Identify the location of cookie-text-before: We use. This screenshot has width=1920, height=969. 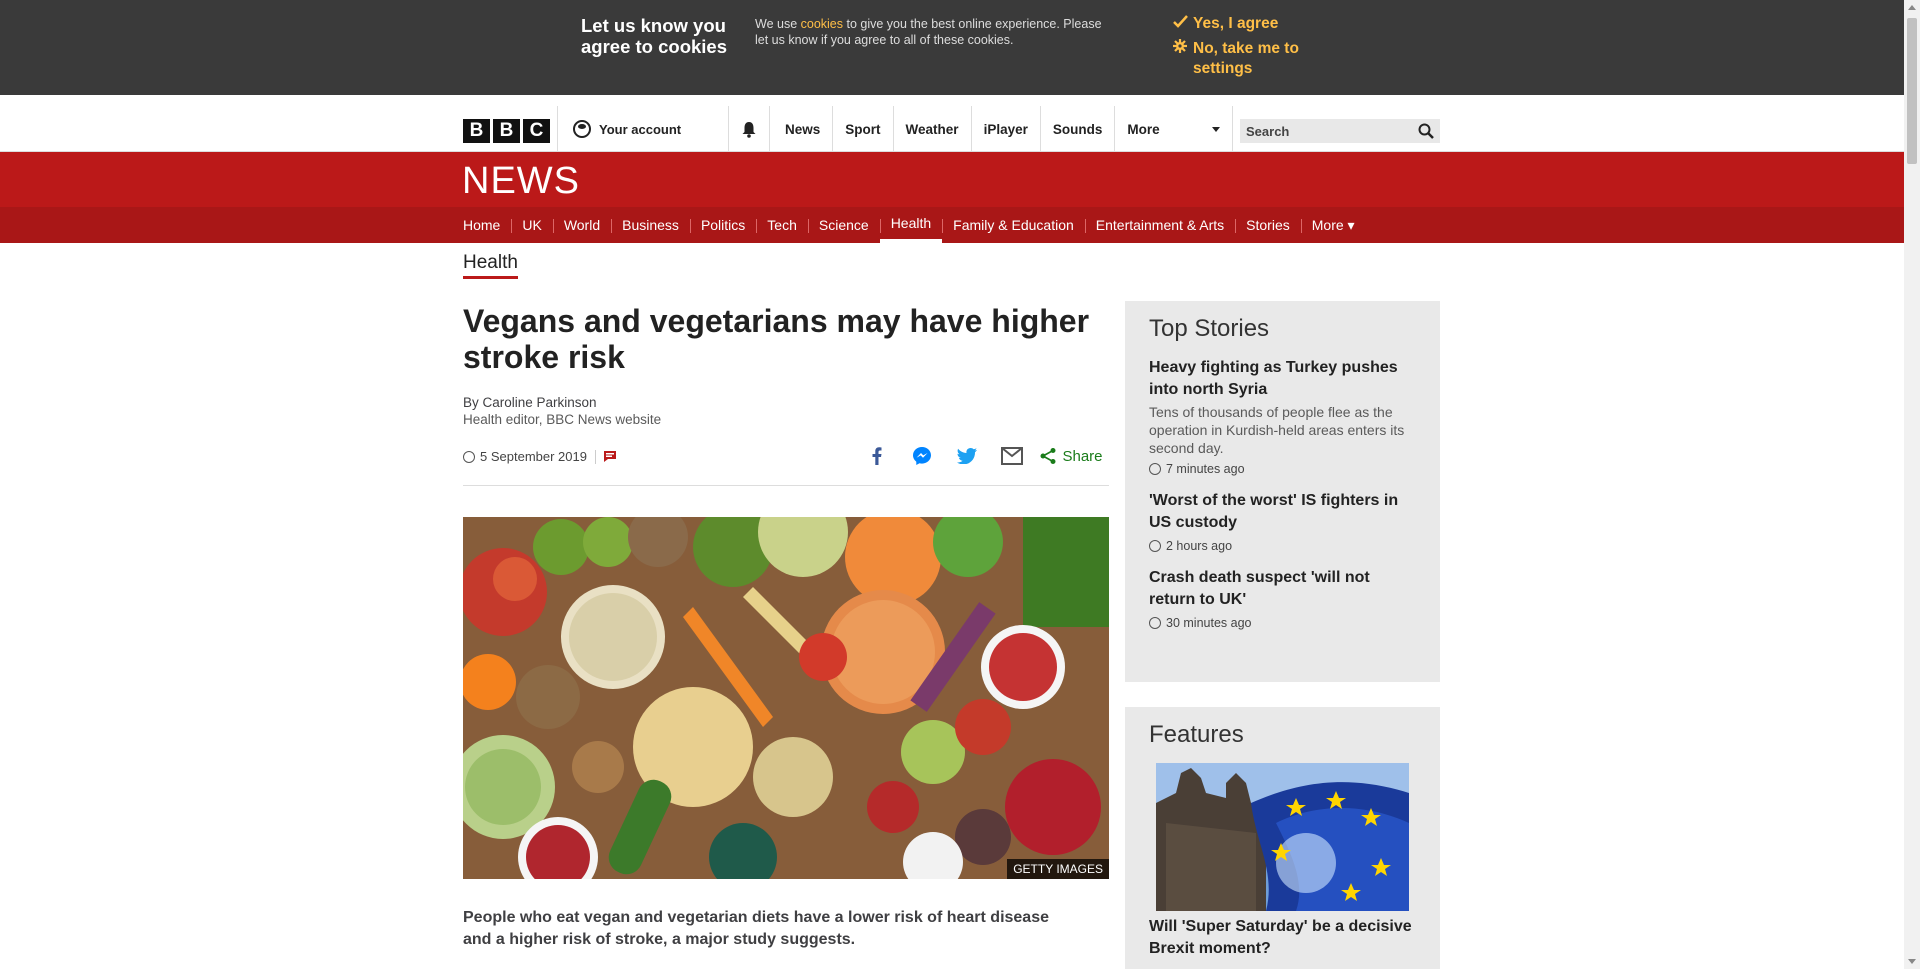
(778, 24).